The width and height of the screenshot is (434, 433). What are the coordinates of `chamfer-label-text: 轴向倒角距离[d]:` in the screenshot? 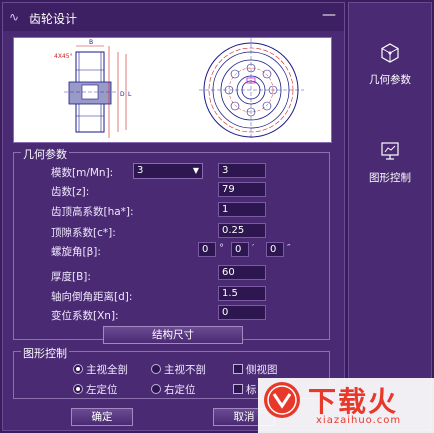 It's located at (92, 297).